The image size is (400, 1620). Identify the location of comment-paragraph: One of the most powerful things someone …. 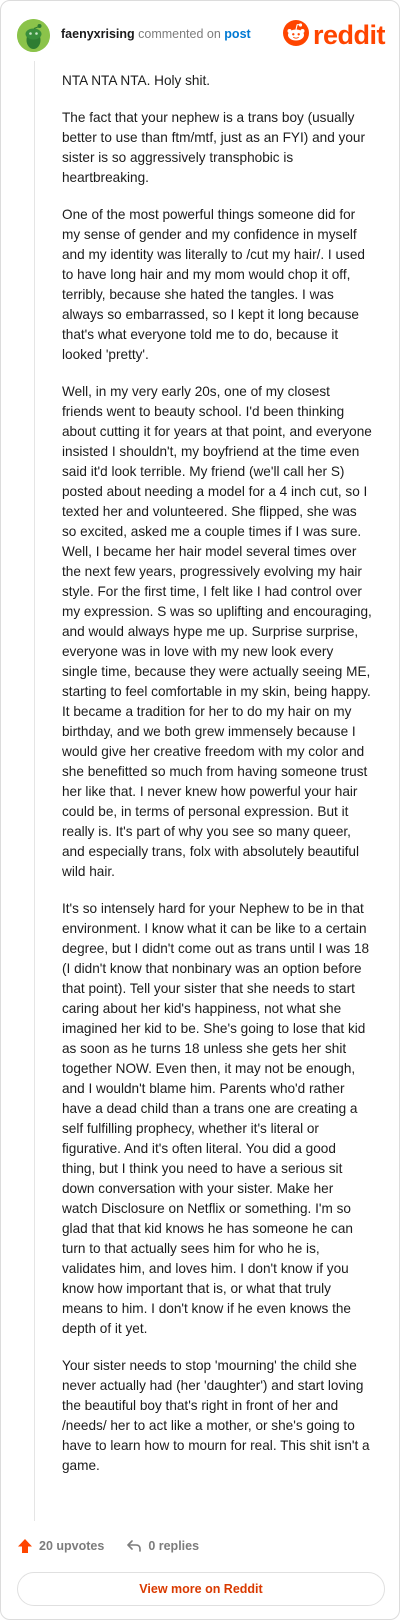
(213, 284).